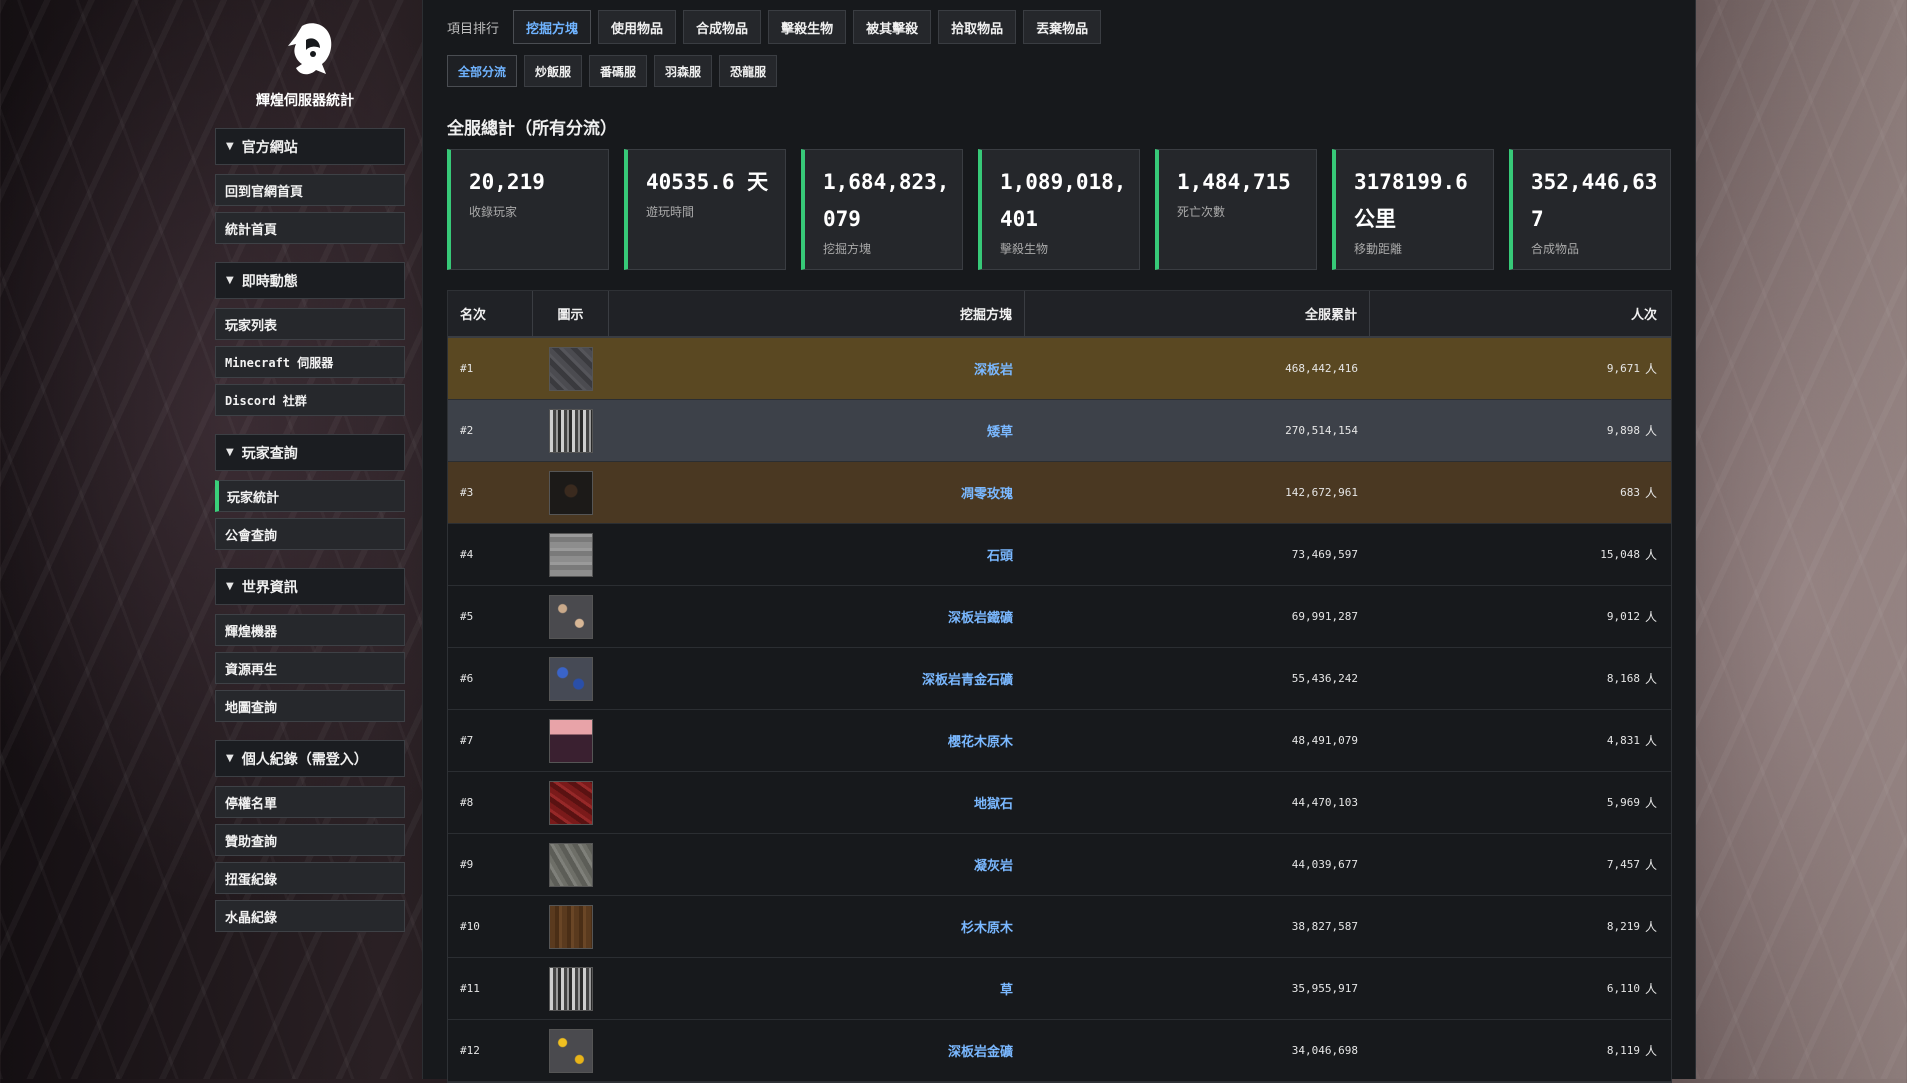  Describe the element at coordinates (490, 313) in the screenshot. I see `header-rank: 名次` at that location.